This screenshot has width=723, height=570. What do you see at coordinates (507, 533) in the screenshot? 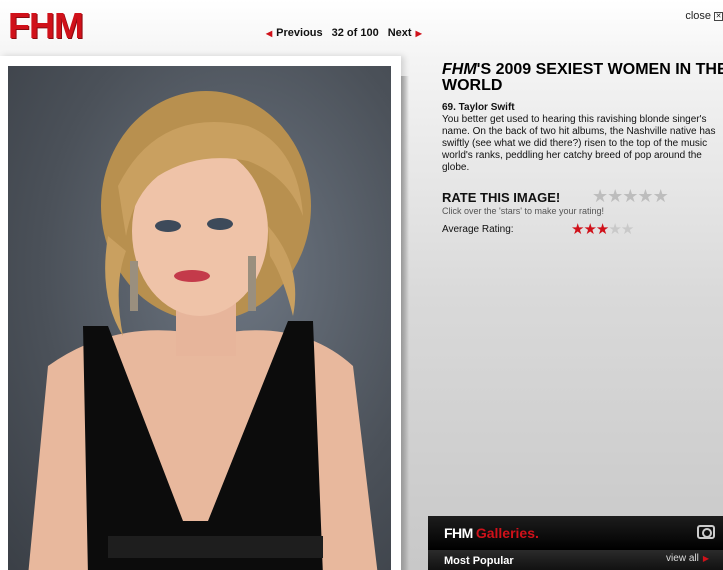
I see `galleries-label: Galleries.` at bounding box center [507, 533].